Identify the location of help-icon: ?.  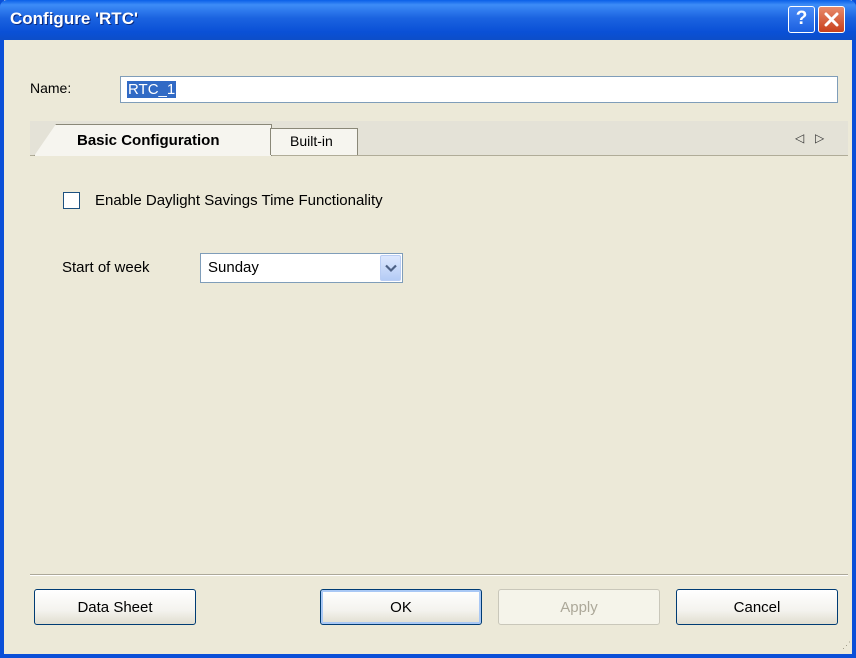
(801, 18).